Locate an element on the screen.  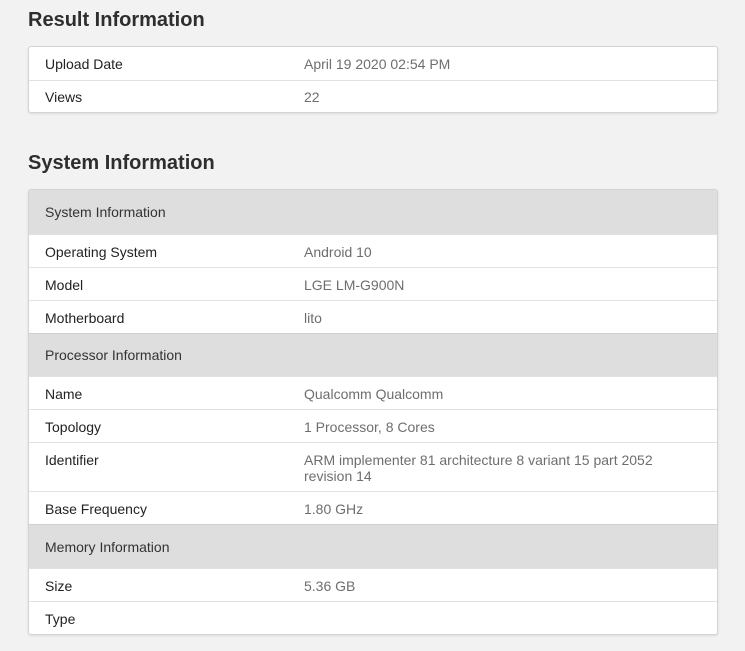
memory-type-label: Type is located at coordinates (60, 619).